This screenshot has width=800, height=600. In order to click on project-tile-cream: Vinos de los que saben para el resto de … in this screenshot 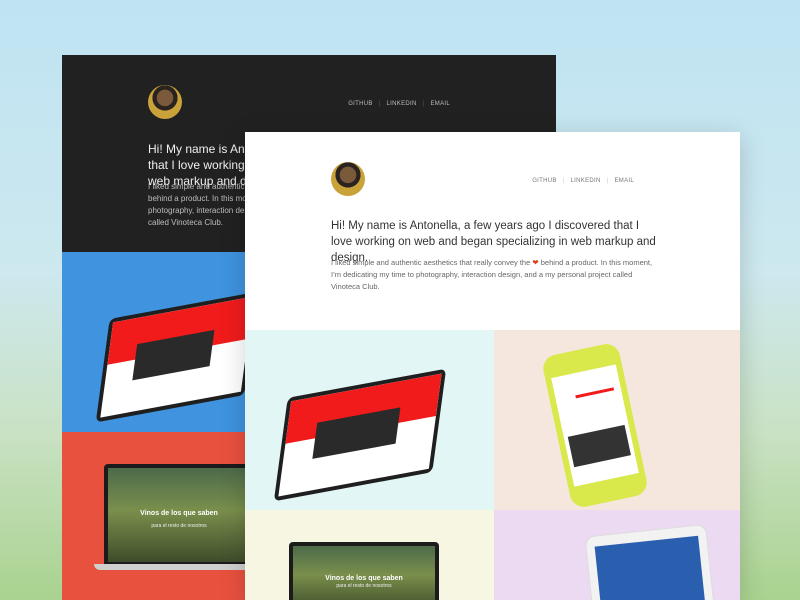, I will do `click(369, 555)`.